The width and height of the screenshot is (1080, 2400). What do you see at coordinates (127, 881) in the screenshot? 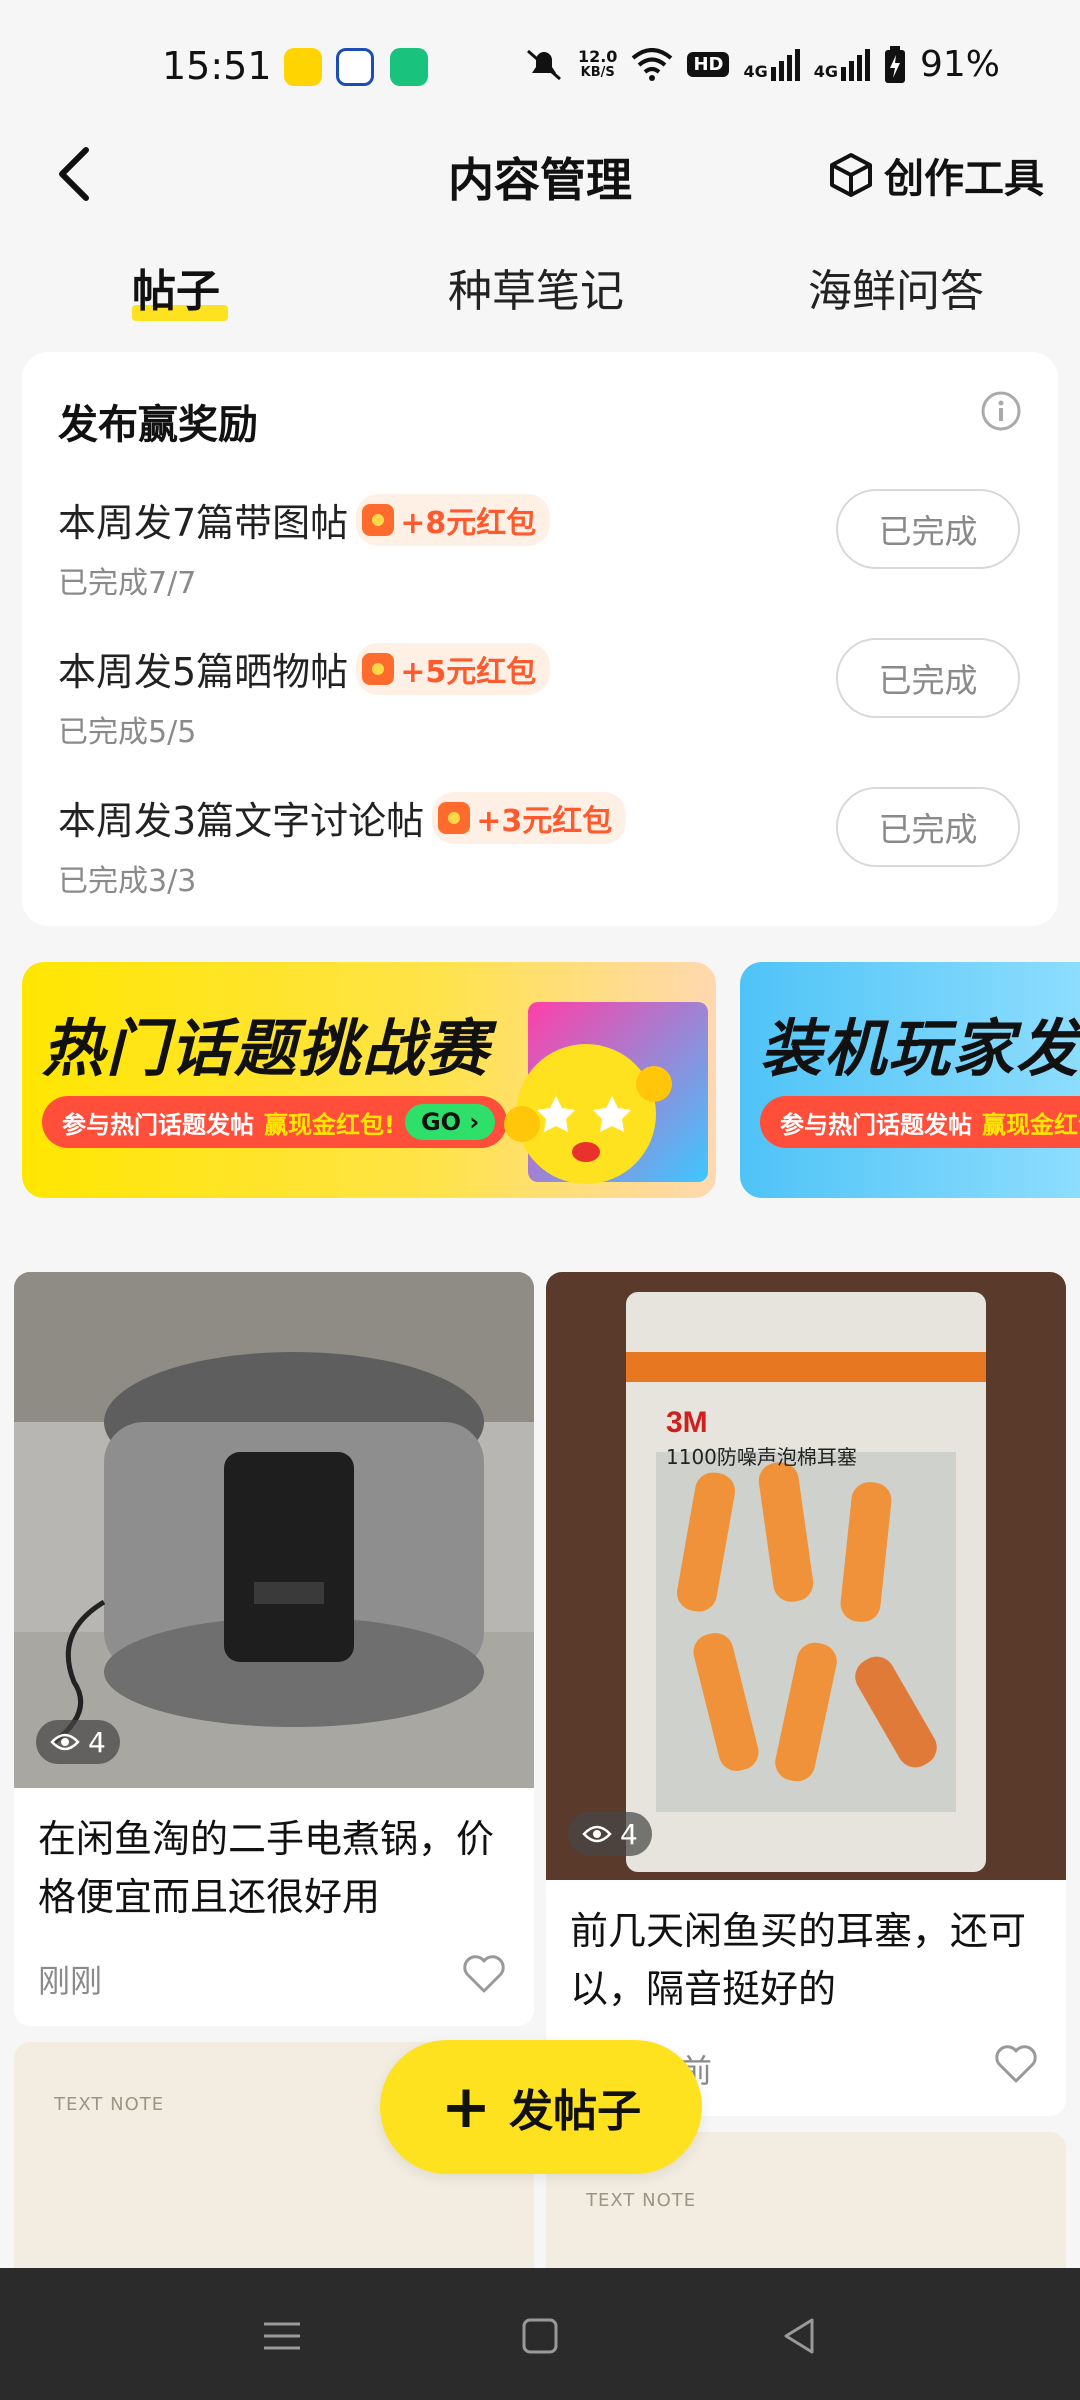
I see `task-progress: 已完成3/3` at bounding box center [127, 881].